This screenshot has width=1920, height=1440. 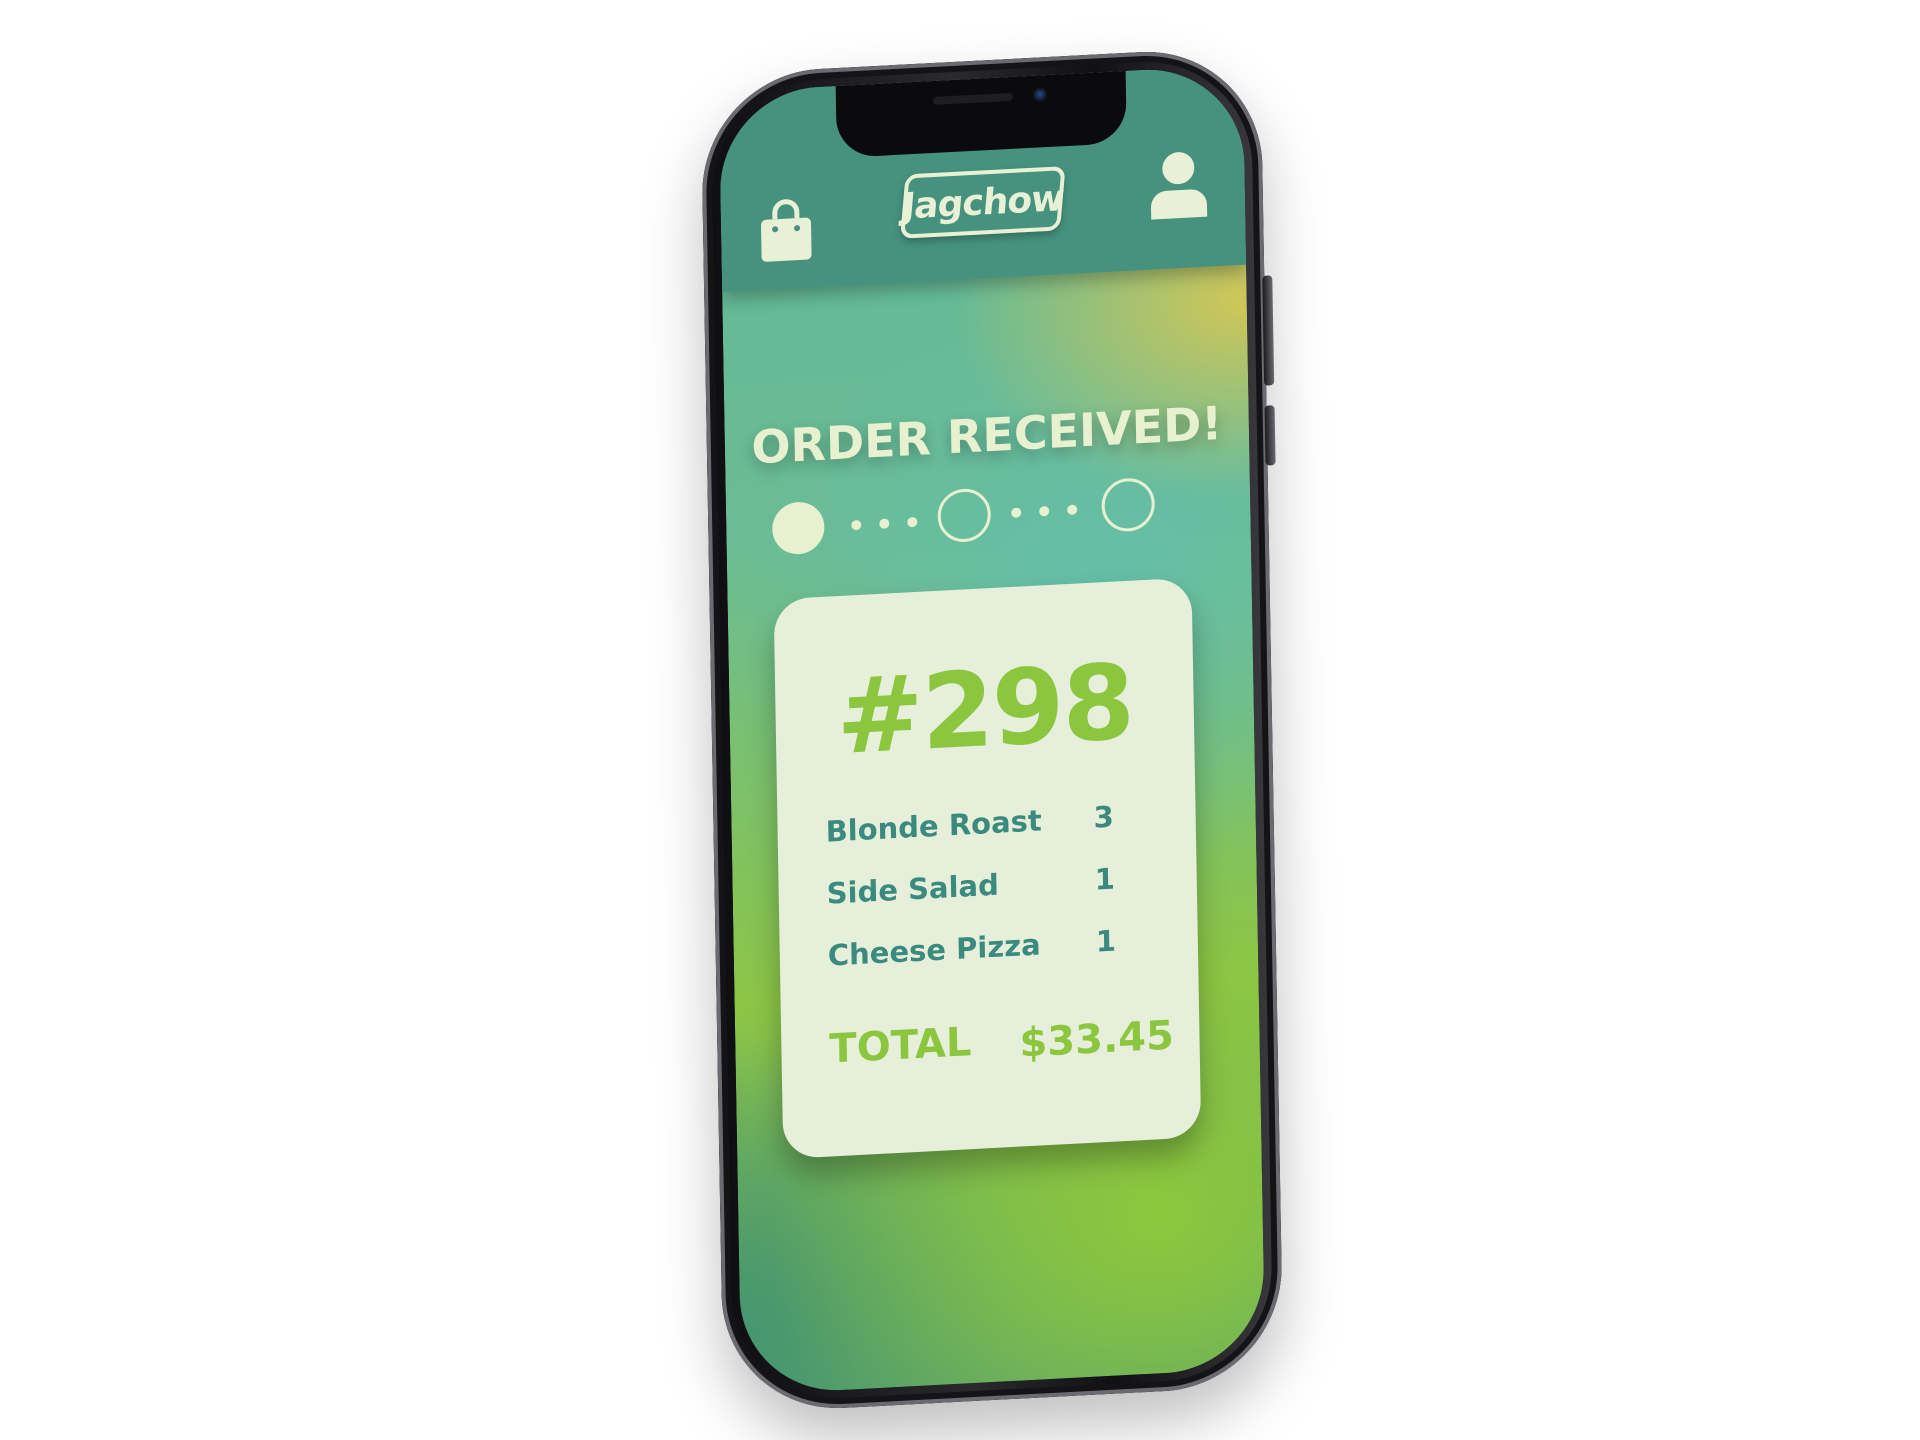 I want to click on total-label: TOTAL, so click(x=900, y=1046).